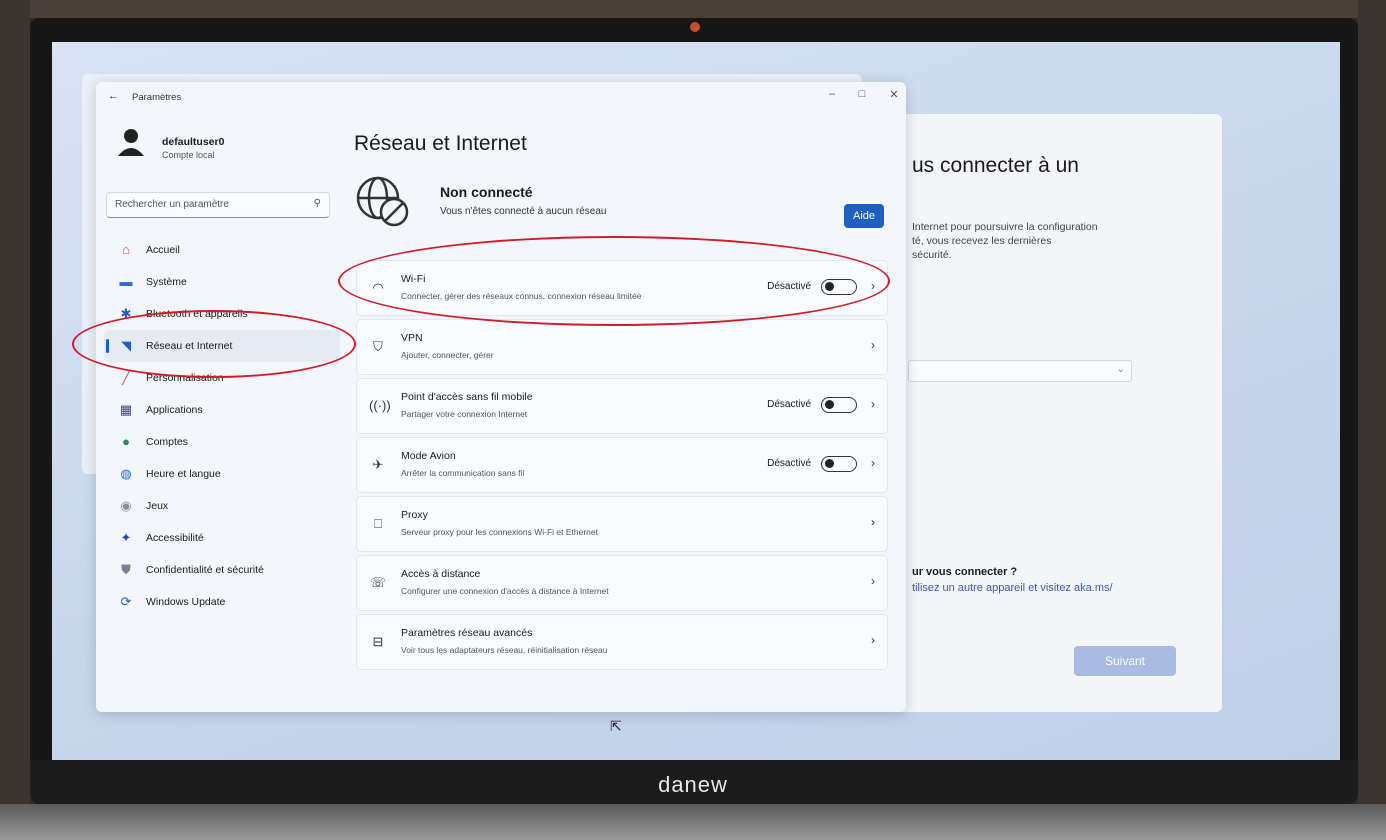 The height and width of the screenshot is (840, 1386). Describe the element at coordinates (894, 94) in the screenshot. I see `close-icon: ✕` at that location.